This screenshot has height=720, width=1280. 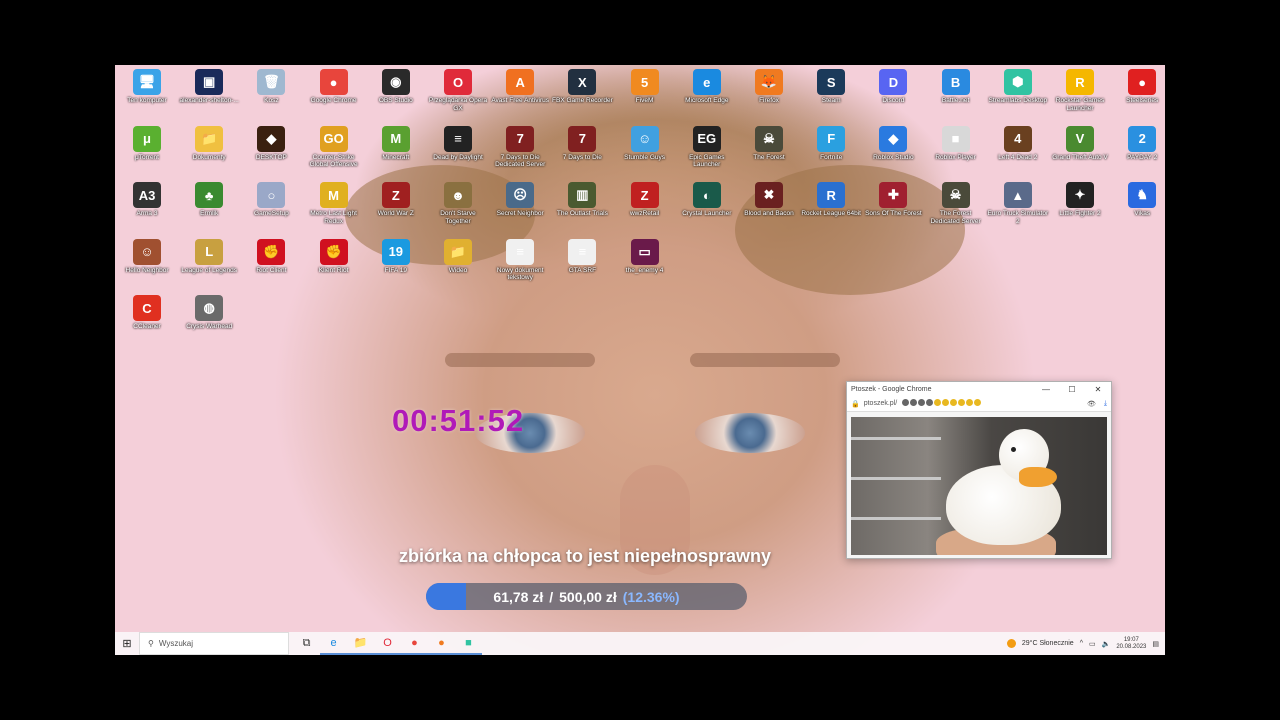 What do you see at coordinates (209, 323) in the screenshot?
I see `desktop-icon: ◍ Crysis Warhead` at bounding box center [209, 323].